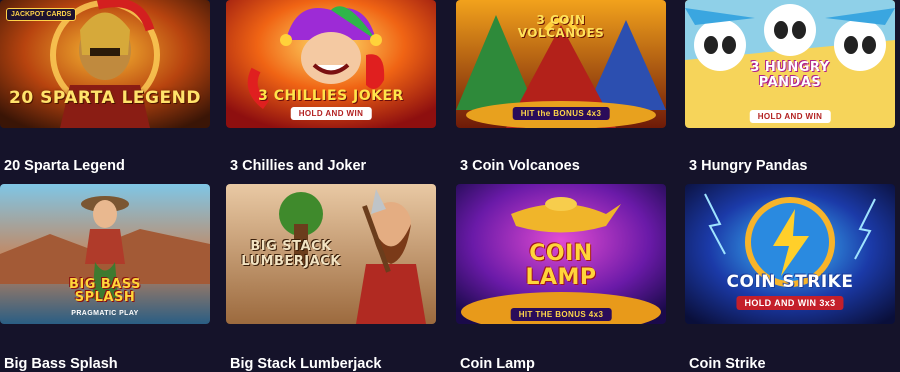 Image resolution: width=900 pixels, height=372 pixels. Describe the element at coordinates (561, 26) in the screenshot. I see `game-logo: 3 COIN VOLCANOES` at that location.